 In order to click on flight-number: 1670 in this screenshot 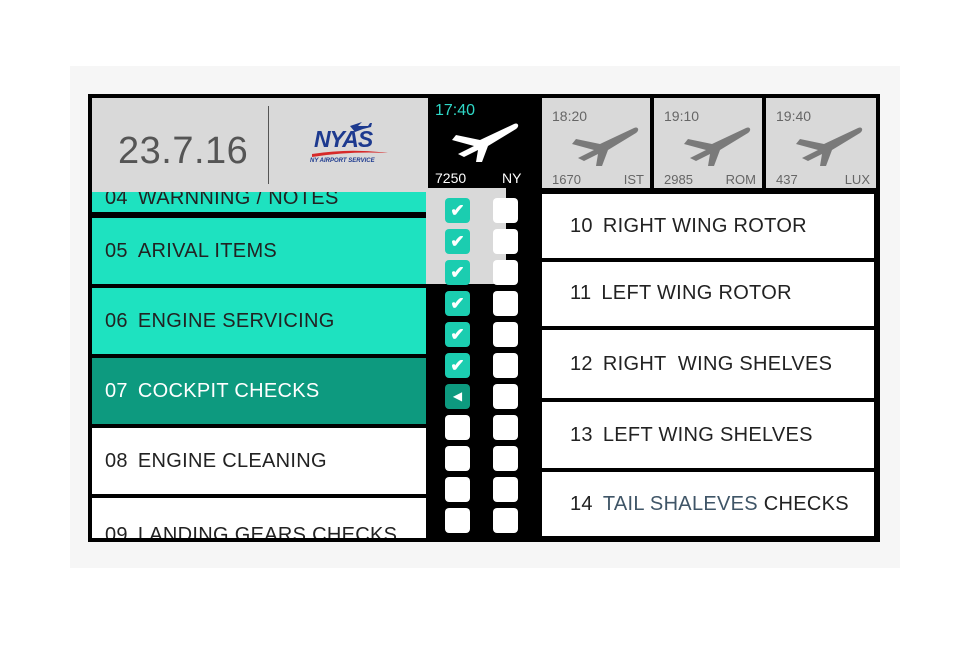, I will do `click(566, 179)`.